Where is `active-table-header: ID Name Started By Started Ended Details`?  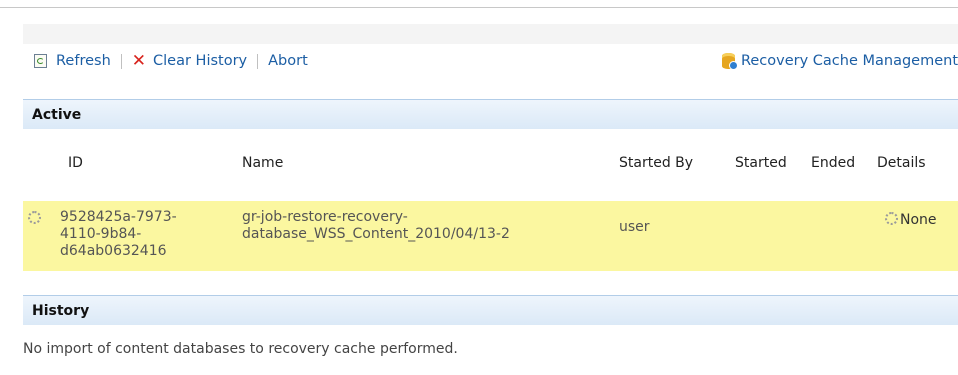
active-table-header: ID Name Started By Started Ended Details is located at coordinates (490, 165).